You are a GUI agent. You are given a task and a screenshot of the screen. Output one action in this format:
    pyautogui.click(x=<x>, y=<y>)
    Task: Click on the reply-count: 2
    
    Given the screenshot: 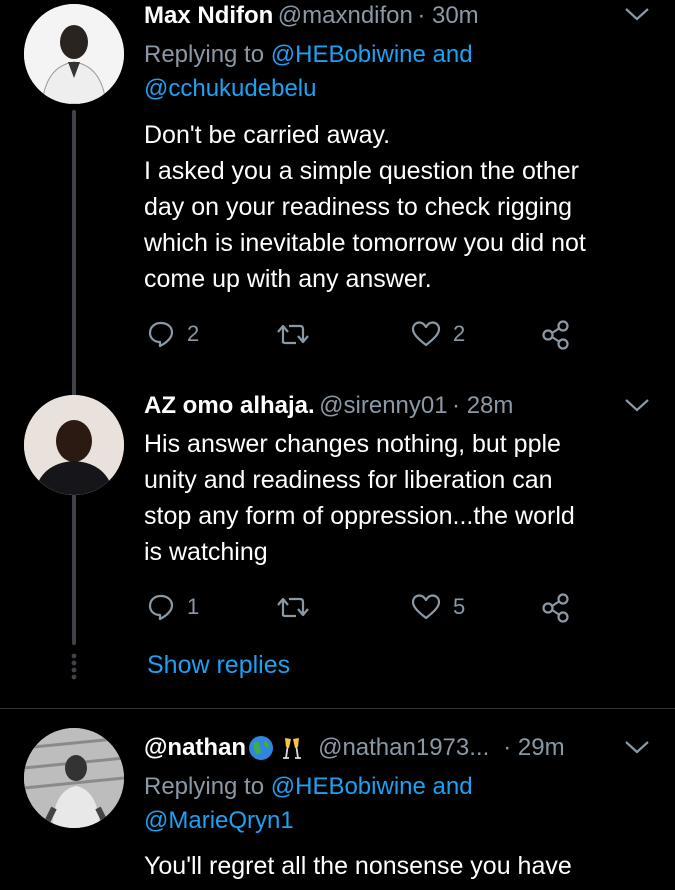 What is the action you would take?
    pyautogui.click(x=193, y=333)
    